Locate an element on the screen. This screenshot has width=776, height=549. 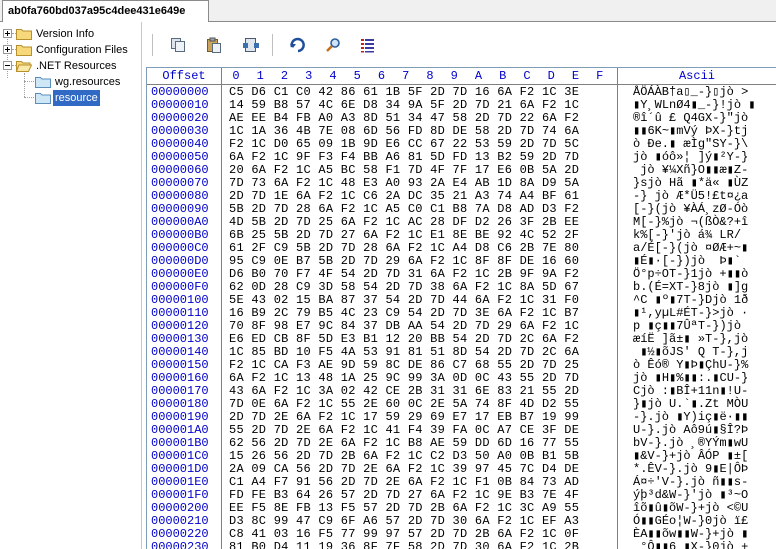
byte-column-header: D is located at coordinates (551, 76).